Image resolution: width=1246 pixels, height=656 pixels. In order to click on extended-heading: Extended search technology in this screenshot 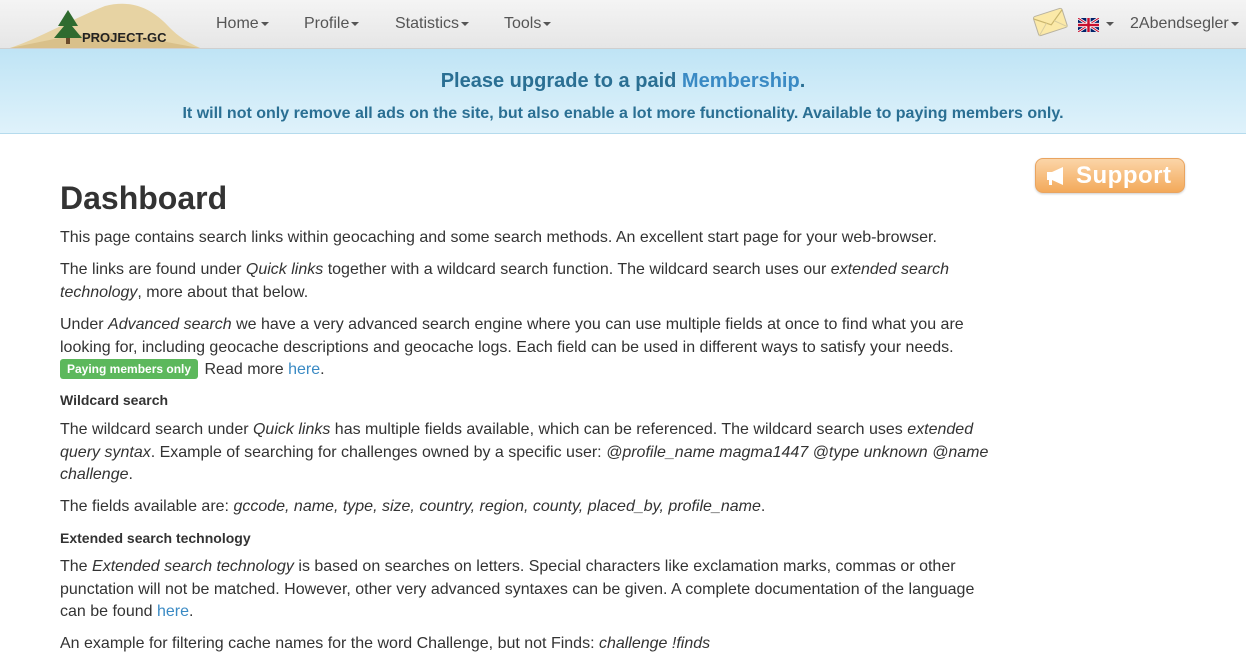, I will do `click(155, 538)`.